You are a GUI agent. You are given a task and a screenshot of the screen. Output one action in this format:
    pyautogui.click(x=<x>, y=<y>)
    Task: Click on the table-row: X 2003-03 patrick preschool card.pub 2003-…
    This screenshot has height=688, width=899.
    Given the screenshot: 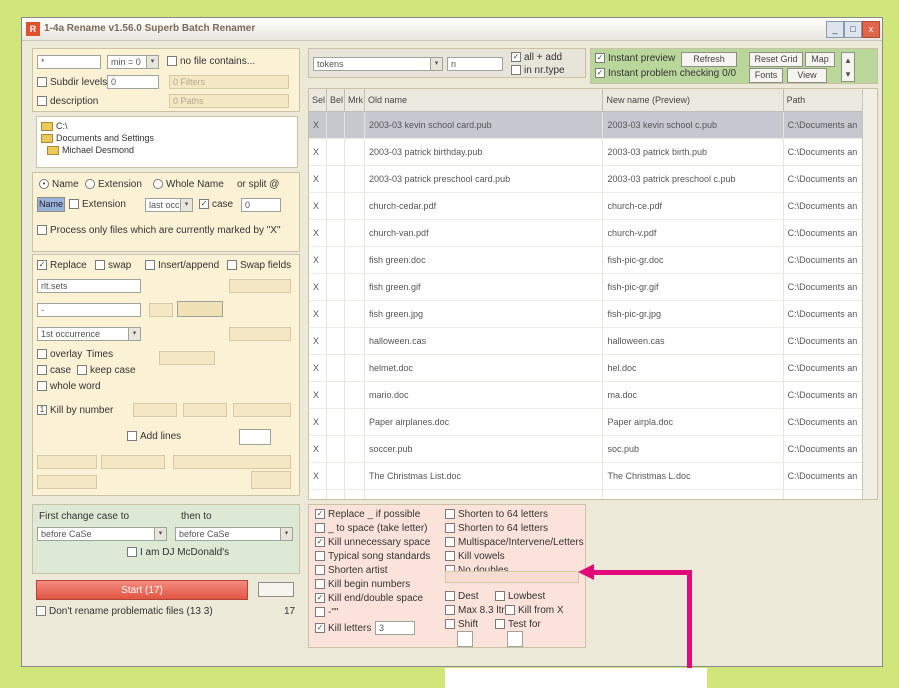 What is the action you would take?
    pyautogui.click(x=593, y=179)
    